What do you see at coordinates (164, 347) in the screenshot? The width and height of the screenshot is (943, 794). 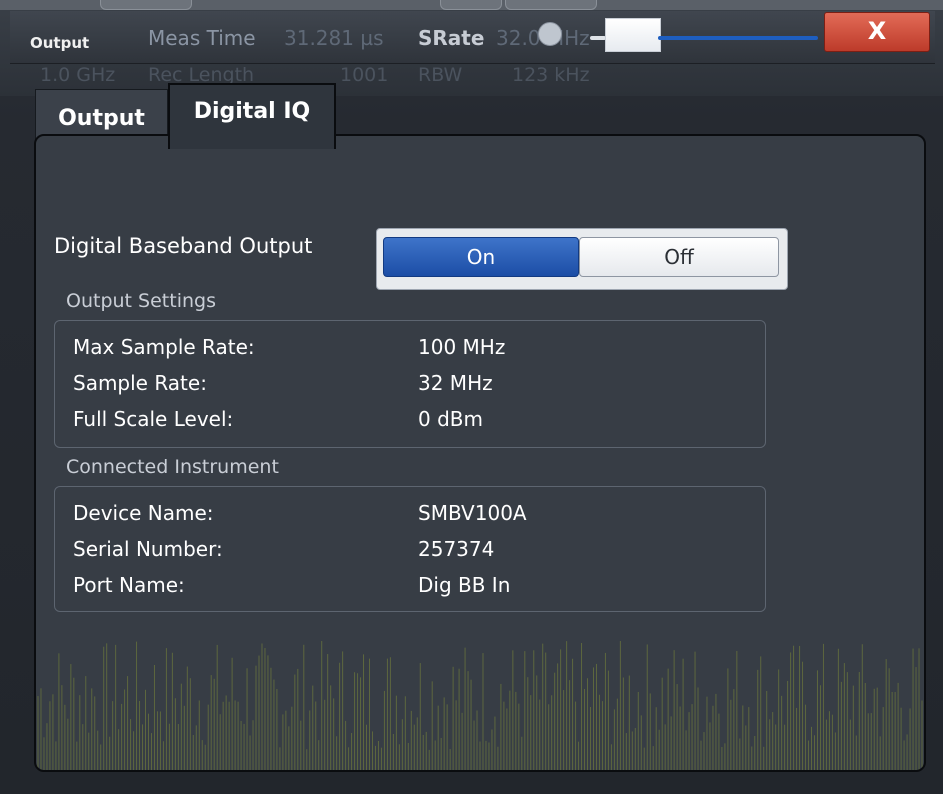 I see `row-label: Max Sample Rate:` at bounding box center [164, 347].